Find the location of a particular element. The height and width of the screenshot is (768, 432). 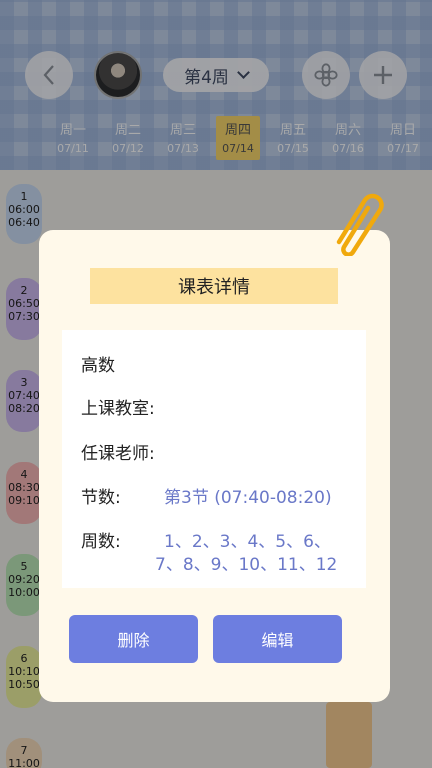

classroom-label: 上课教室: is located at coordinates (118, 409).